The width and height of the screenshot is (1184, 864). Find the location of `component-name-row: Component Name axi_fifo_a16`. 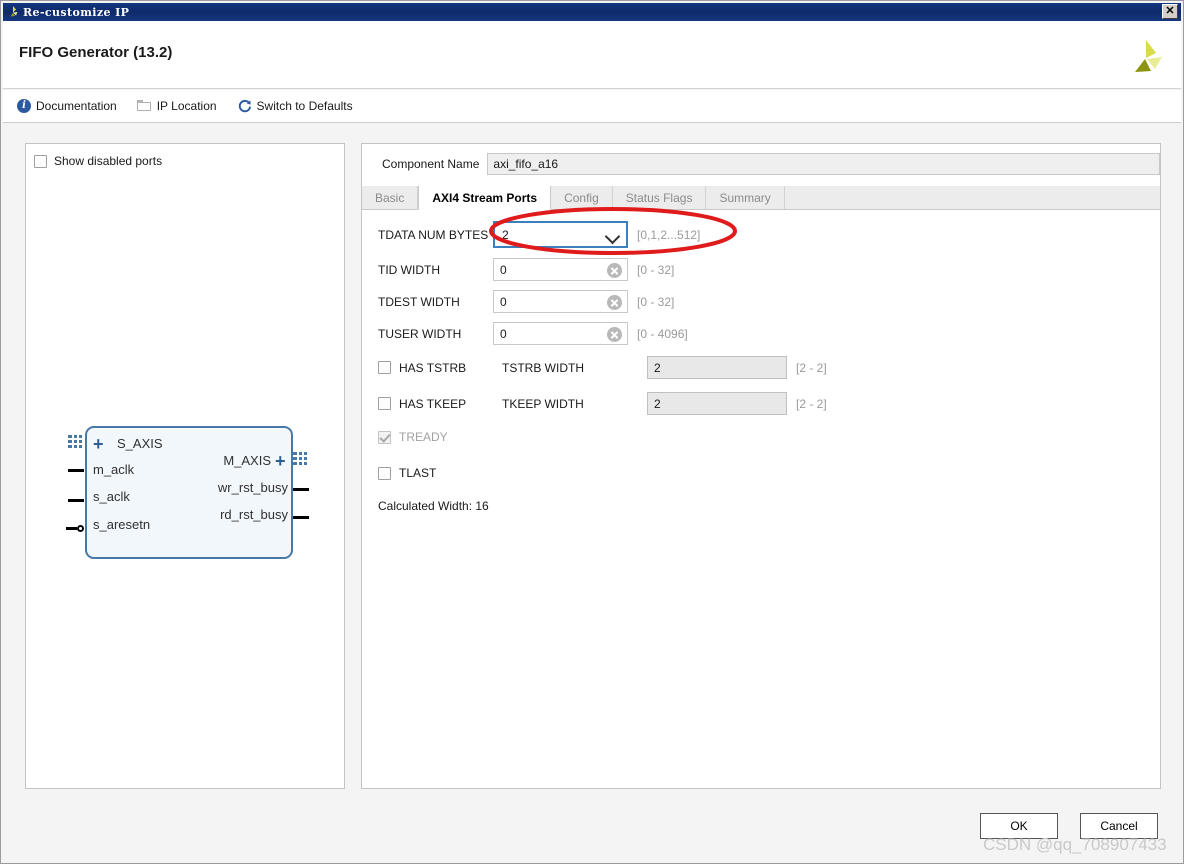

component-name-row: Component Name axi_fifo_a16 is located at coordinates (761, 164).